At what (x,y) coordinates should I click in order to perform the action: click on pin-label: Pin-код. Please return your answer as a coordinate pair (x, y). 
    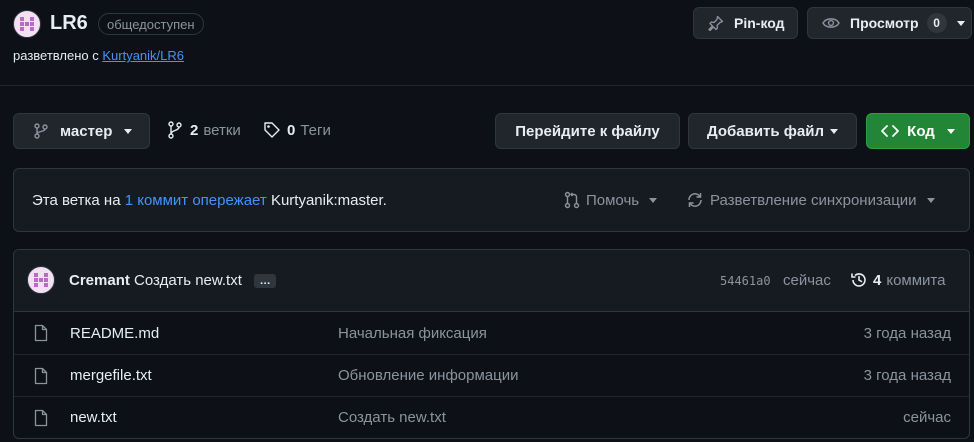
    Looking at the image, I should click on (759, 23).